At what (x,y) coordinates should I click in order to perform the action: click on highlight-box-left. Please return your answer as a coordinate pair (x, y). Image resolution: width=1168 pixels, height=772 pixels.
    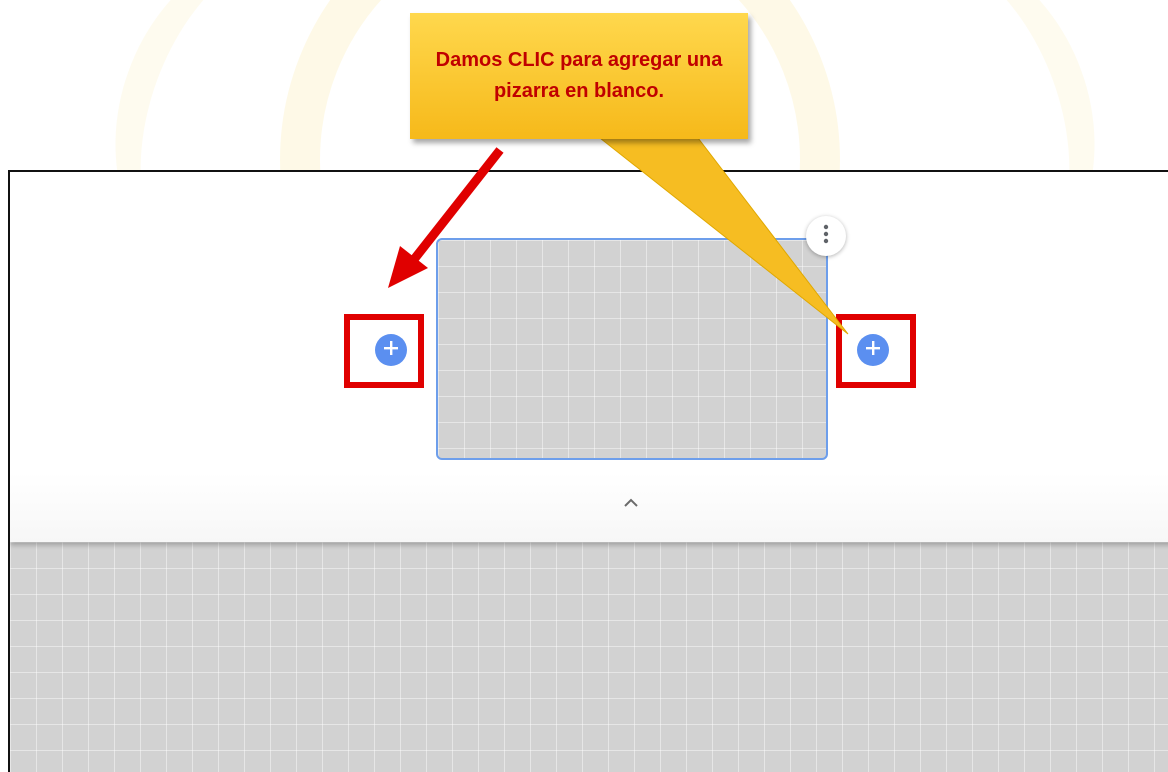
    Looking at the image, I should click on (384, 351).